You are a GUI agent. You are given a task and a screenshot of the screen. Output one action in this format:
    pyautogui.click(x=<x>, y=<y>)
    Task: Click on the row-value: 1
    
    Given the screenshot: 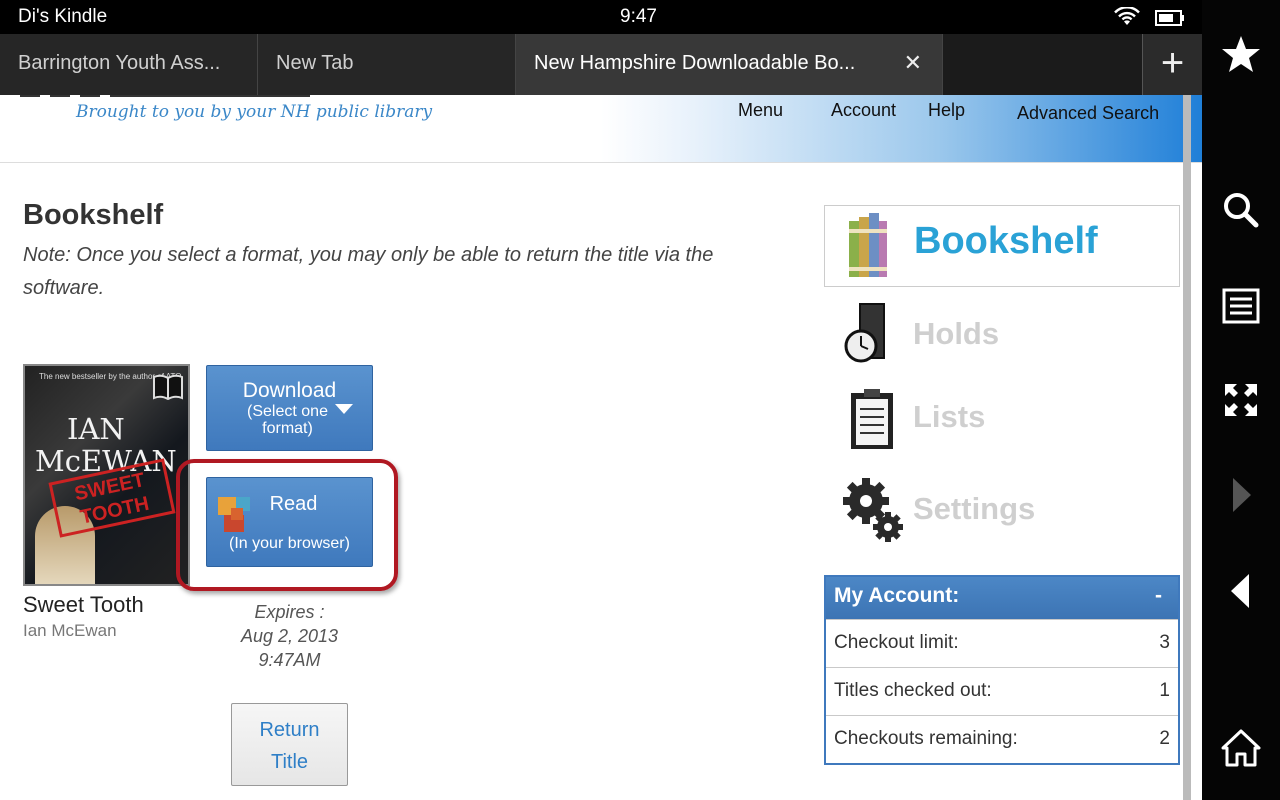 What is the action you would take?
    pyautogui.click(x=1164, y=690)
    